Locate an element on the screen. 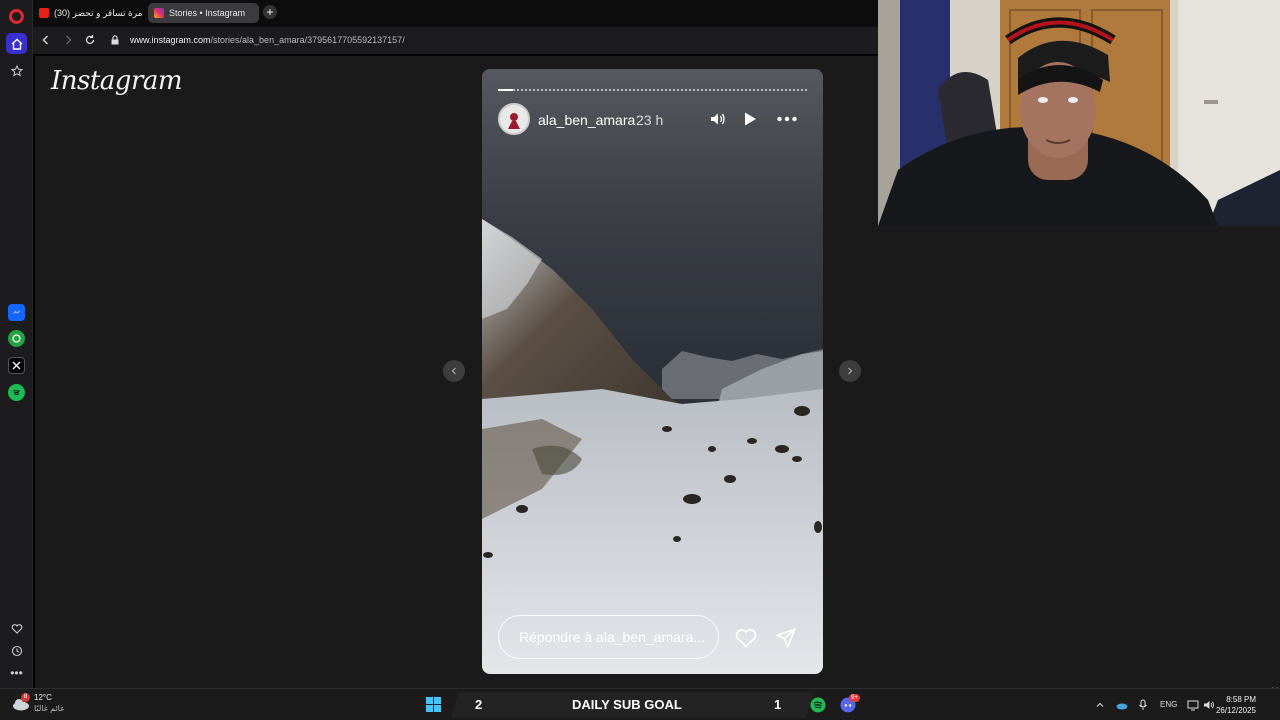 This screenshot has width=1280, height=720. avatar is located at coordinates (514, 119).